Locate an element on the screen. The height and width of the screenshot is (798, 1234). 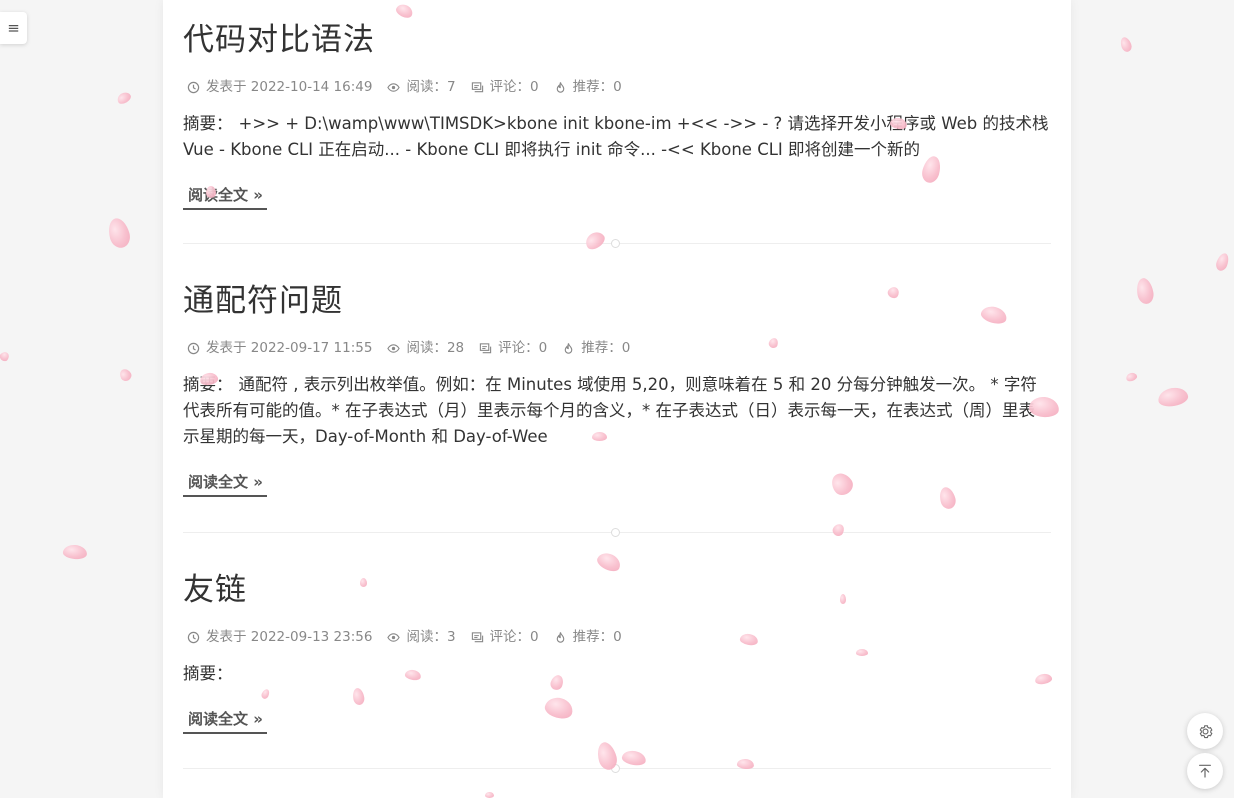
post-date: 发表于 2022-10-14 16:49 is located at coordinates (277, 87).